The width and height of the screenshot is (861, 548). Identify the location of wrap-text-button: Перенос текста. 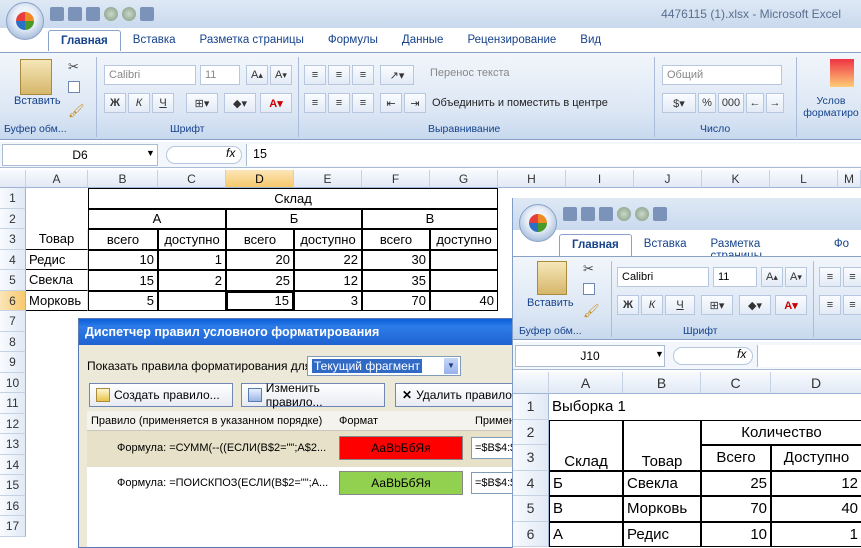
(470, 73).